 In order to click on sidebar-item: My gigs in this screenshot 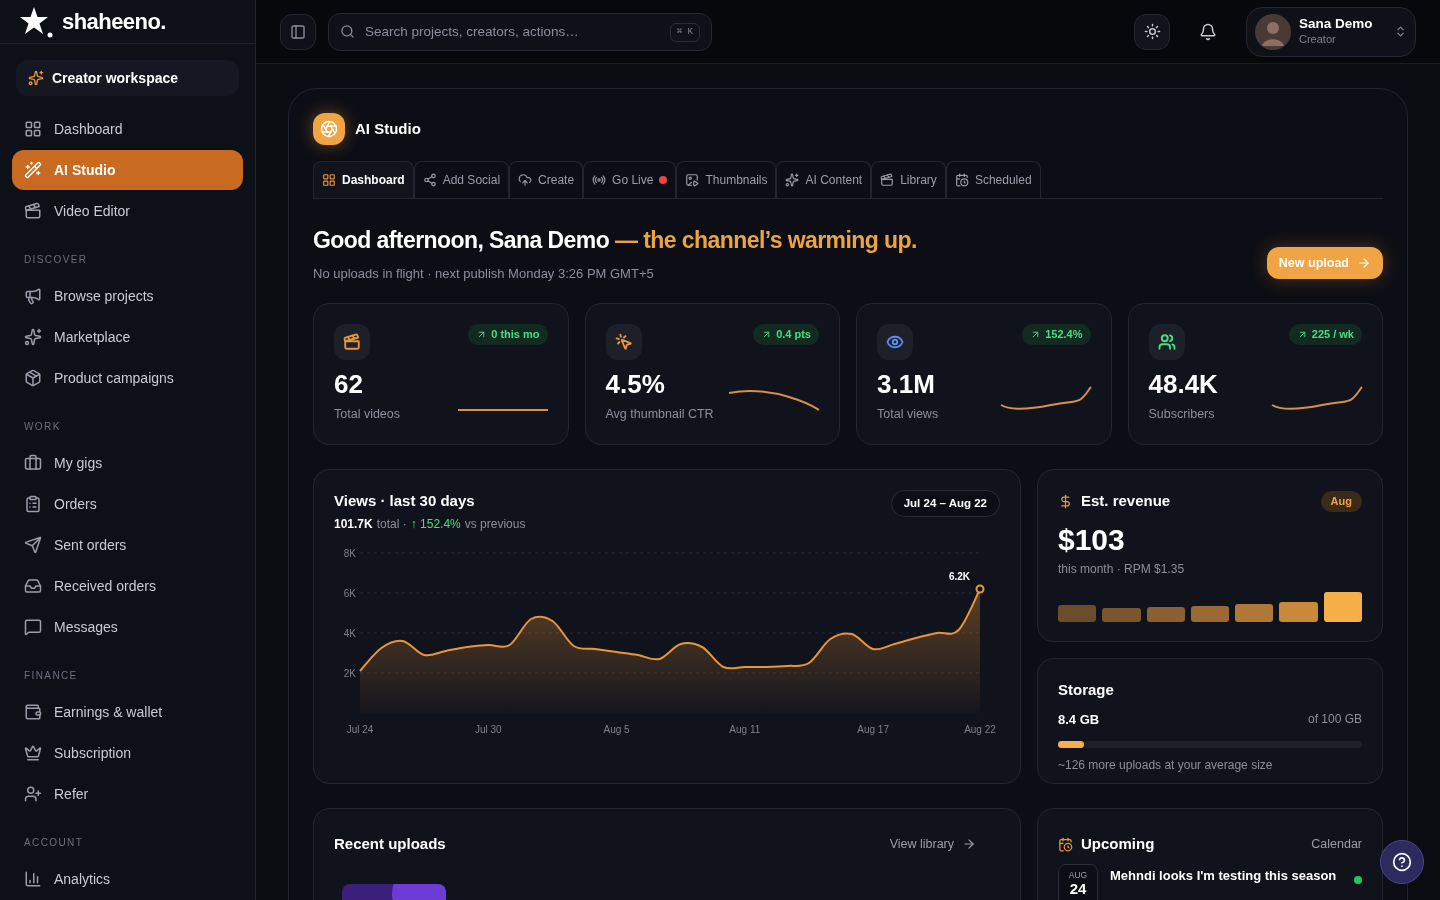, I will do `click(127, 463)`.